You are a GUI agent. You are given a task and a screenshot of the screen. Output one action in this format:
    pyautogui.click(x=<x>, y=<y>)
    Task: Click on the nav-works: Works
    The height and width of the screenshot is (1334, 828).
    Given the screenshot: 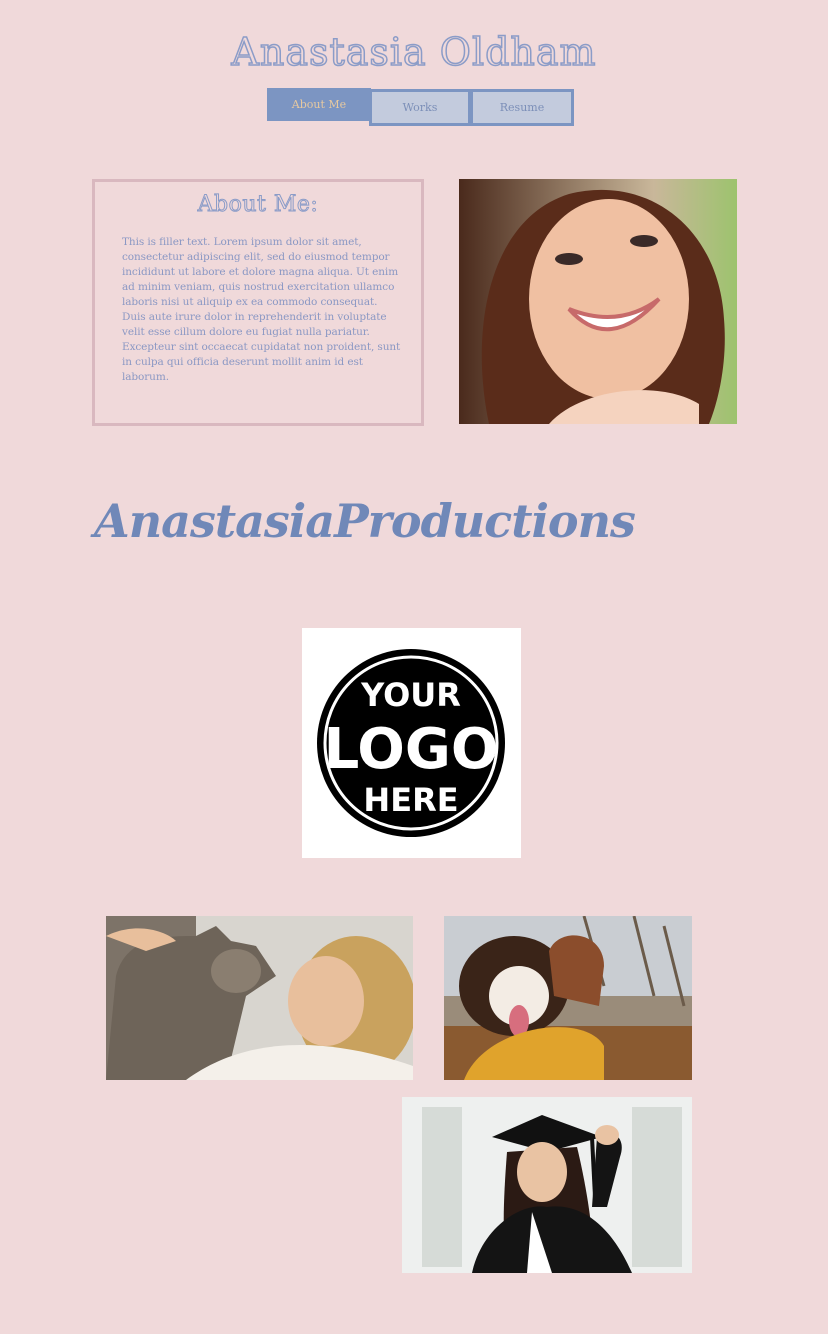 What is the action you would take?
    pyautogui.click(x=420, y=107)
    